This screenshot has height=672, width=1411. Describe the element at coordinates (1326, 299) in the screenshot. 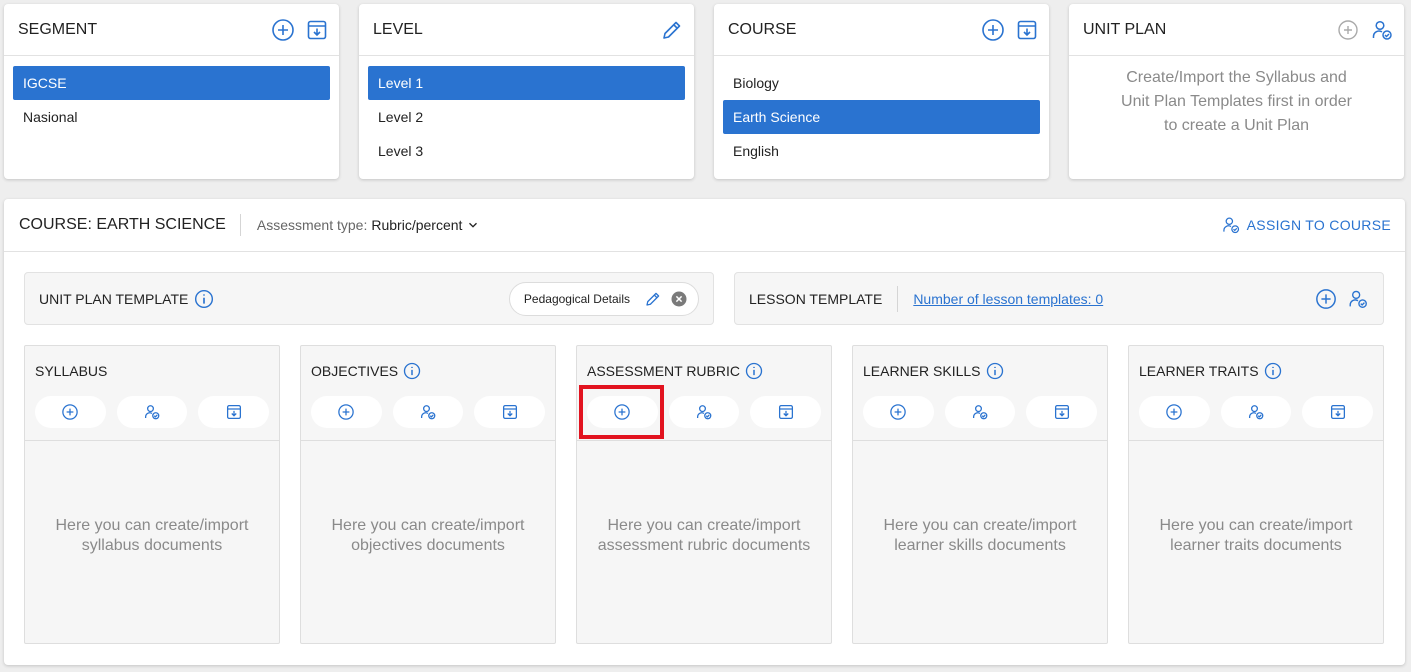

I see `add-lesson-template-icon` at that location.